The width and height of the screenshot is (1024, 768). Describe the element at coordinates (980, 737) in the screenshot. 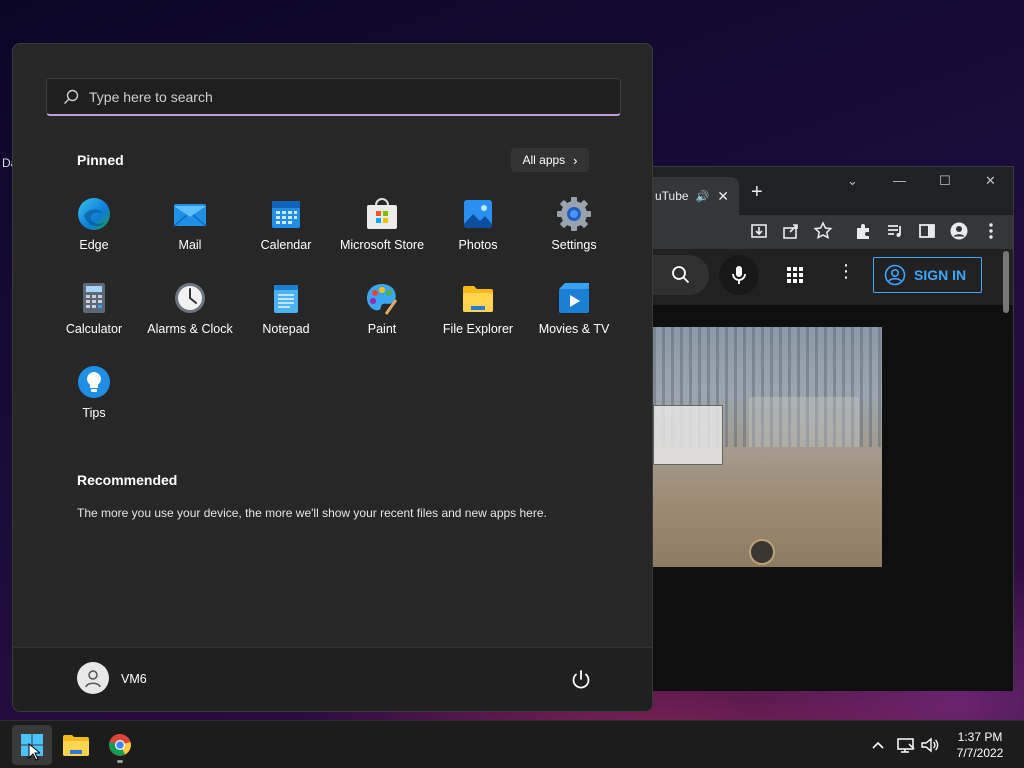

I see `clock-time: 1:37 PM` at that location.